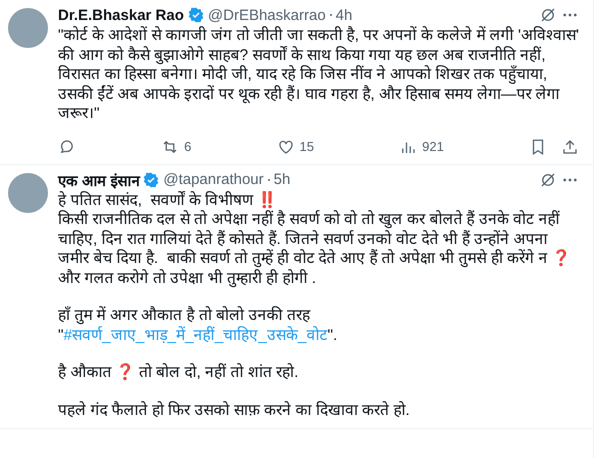 The height and width of the screenshot is (458, 594). I want to click on repost-button: 6, so click(176, 147).